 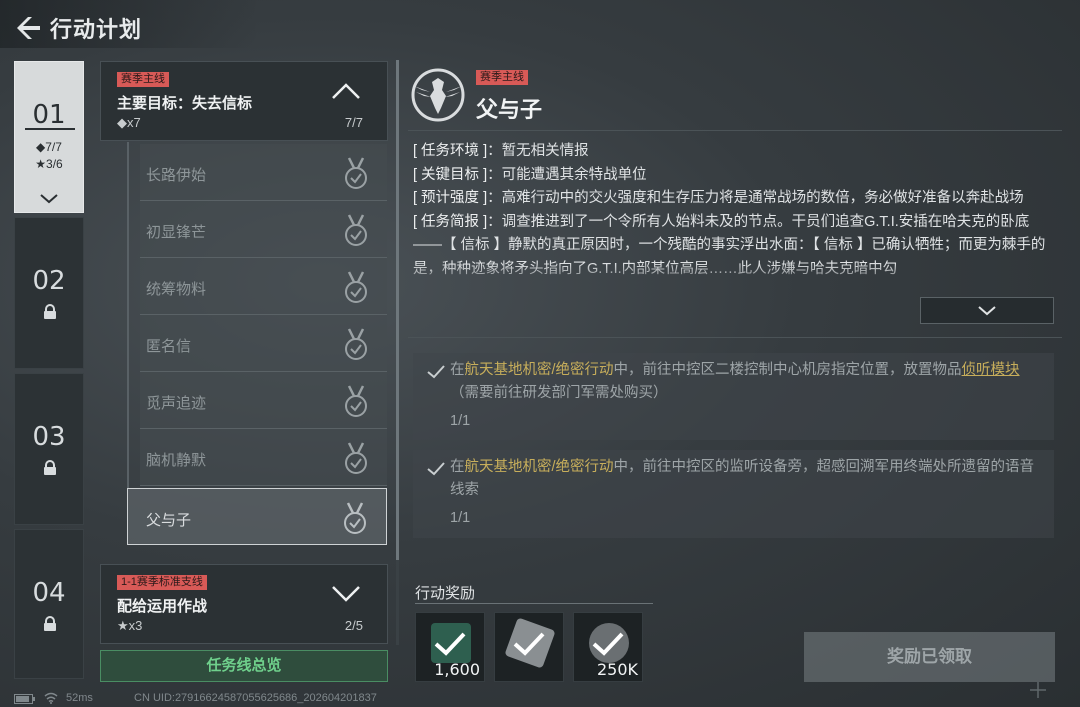 What do you see at coordinates (185, 103) in the screenshot?
I see `mission-title: 主要目标：失去信标` at bounding box center [185, 103].